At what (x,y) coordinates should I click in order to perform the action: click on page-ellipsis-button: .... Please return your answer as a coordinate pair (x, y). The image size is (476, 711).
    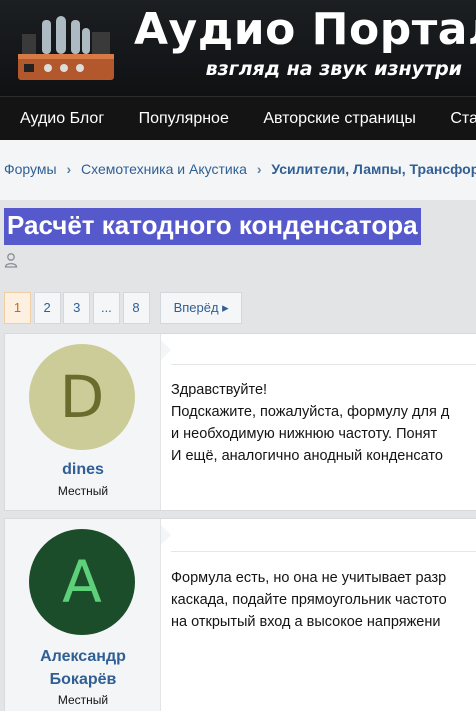
    Looking at the image, I should click on (106, 308).